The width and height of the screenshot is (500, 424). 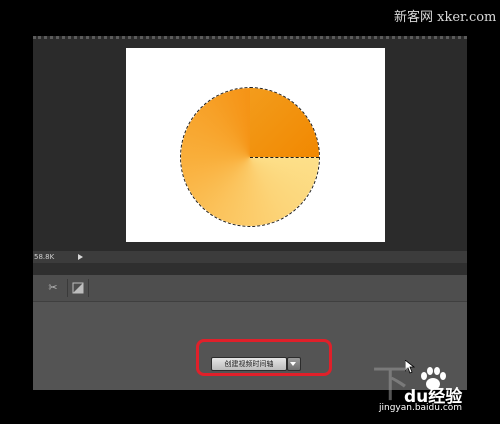 I want to click on transition-icon, so click(x=78, y=288).